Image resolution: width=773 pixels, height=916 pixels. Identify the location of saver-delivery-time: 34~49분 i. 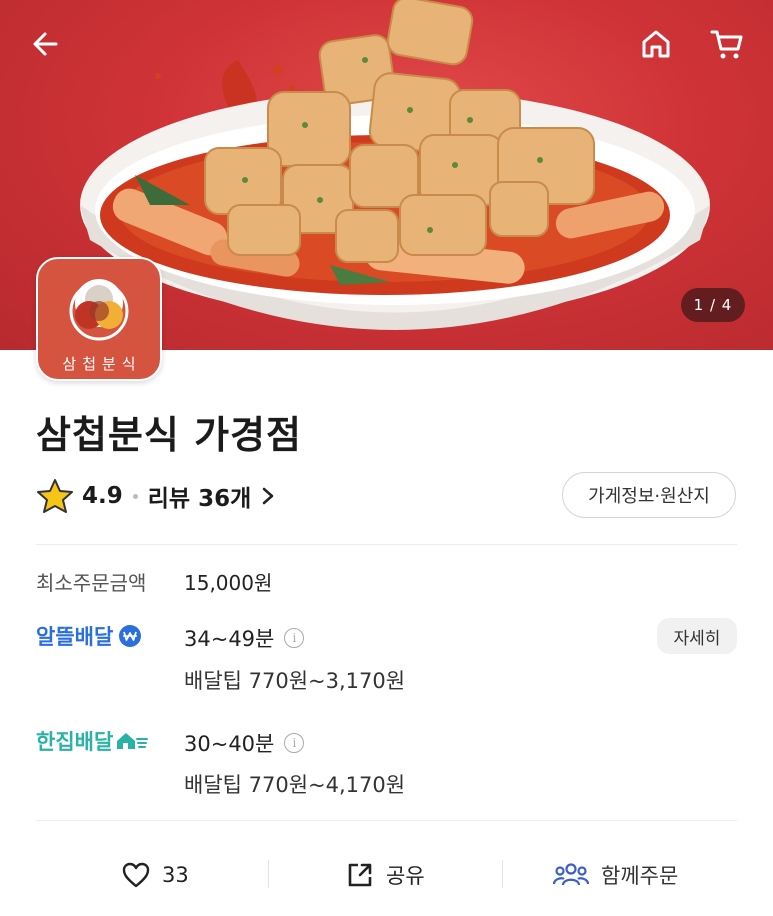
(244, 638).